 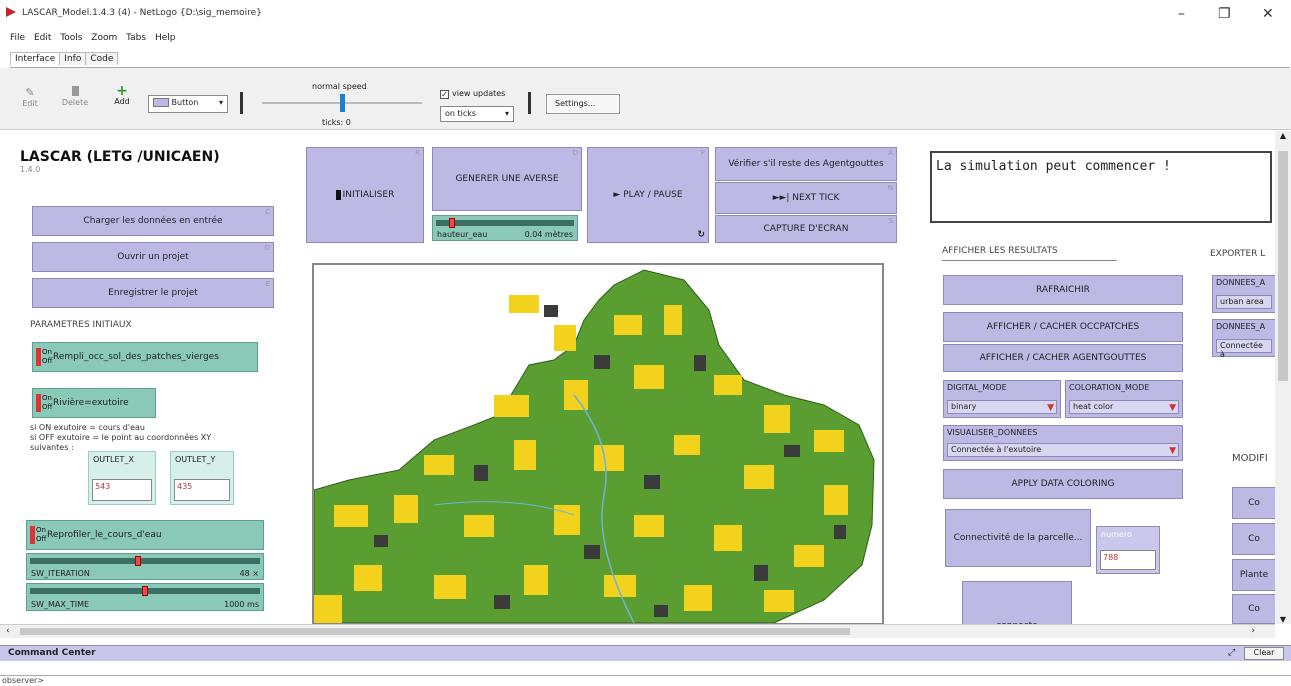 I want to click on export-chooser-1: DONNEES_A urban area, so click(x=1243, y=294).